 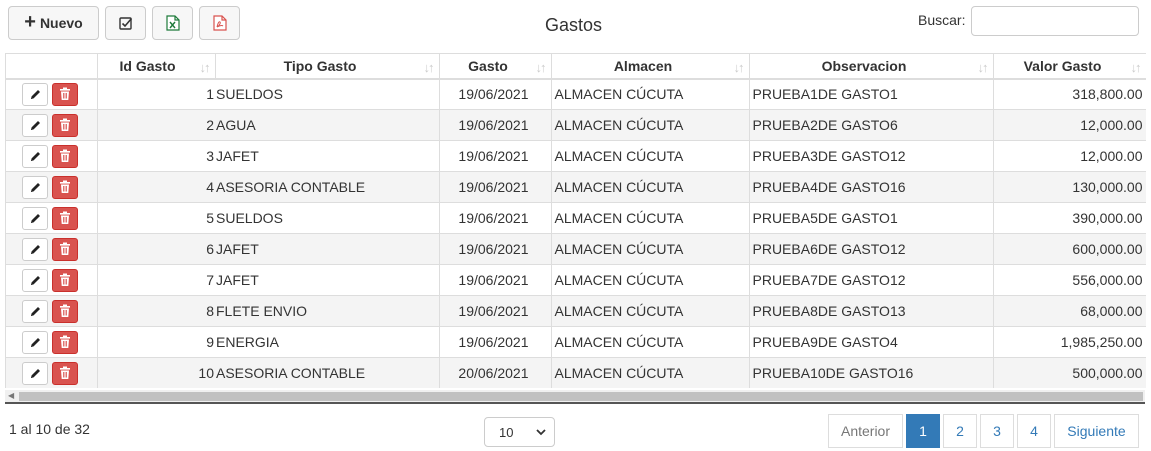 I want to click on table-info: 1 al 10 de 32, so click(x=49, y=429).